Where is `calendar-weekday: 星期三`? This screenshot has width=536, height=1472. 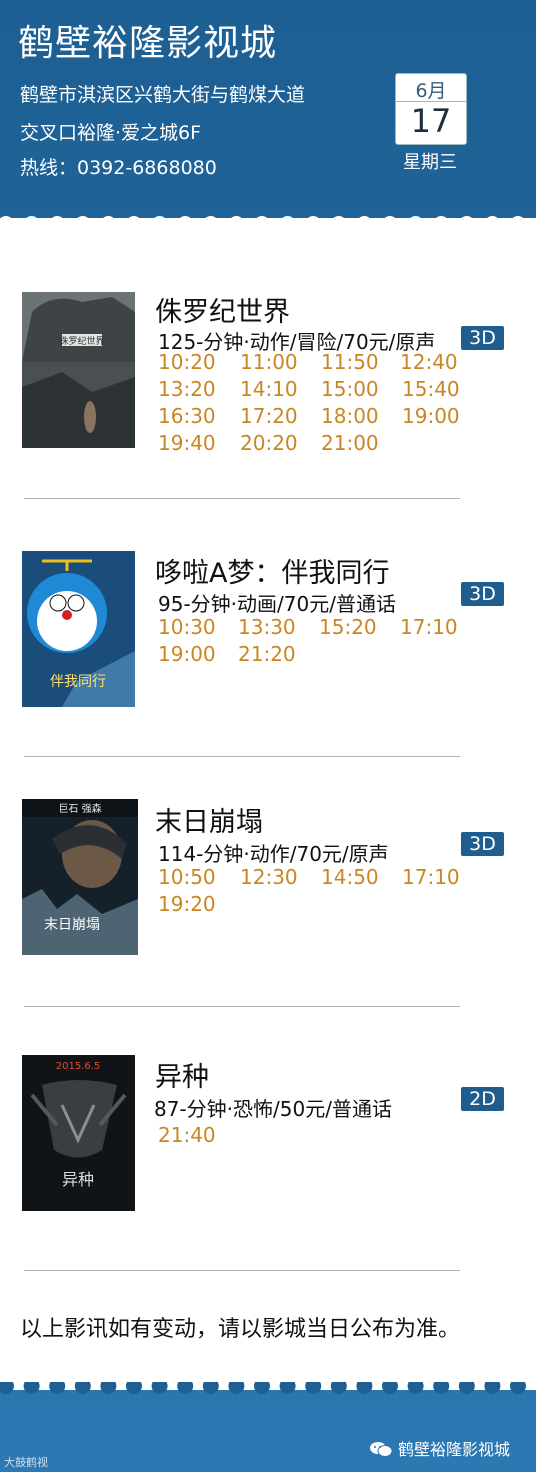
calendar-weekday: 星期三 is located at coordinates (430, 162).